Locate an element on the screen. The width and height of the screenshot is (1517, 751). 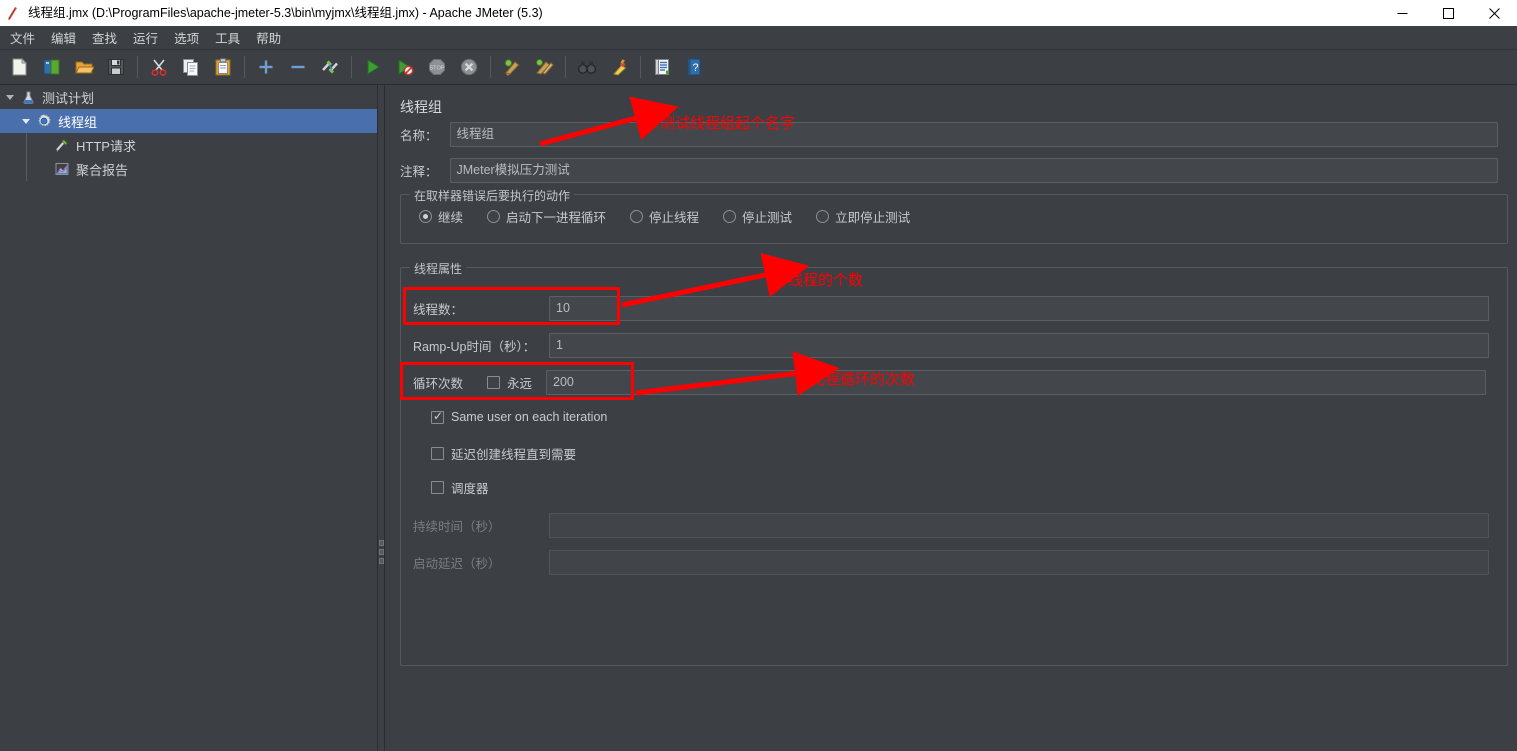
toolbar: STOP ? is located at coordinates (758, 67).